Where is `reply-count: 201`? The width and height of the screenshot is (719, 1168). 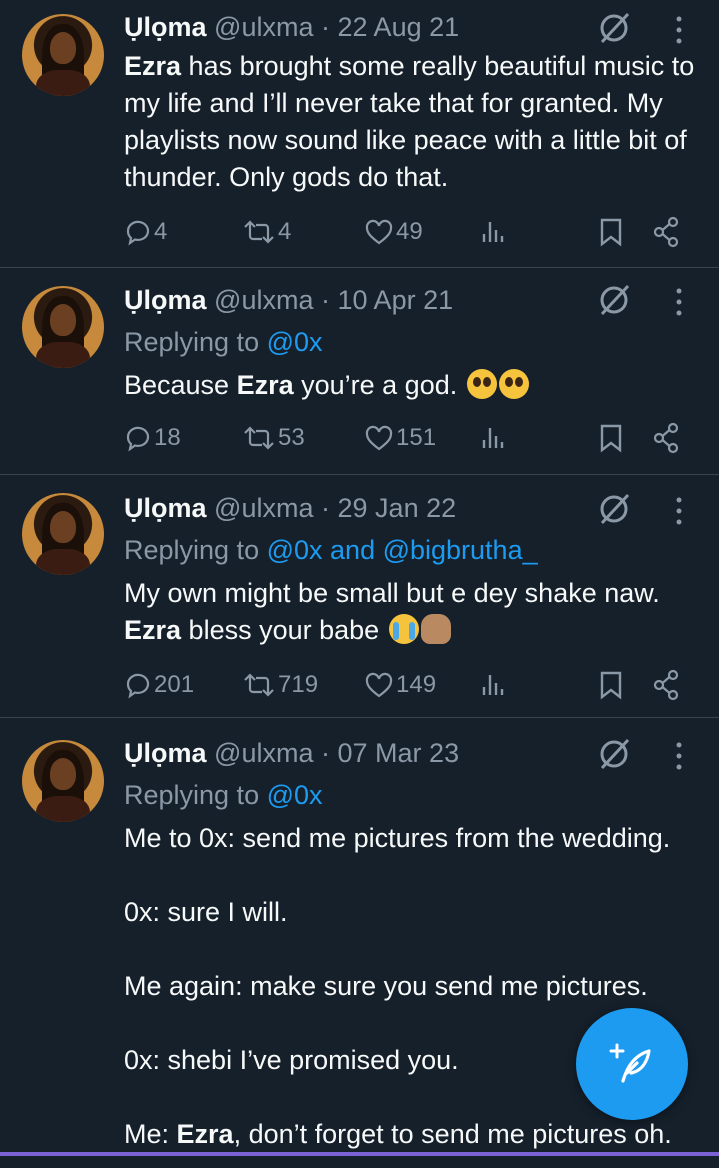 reply-count: 201 is located at coordinates (174, 684).